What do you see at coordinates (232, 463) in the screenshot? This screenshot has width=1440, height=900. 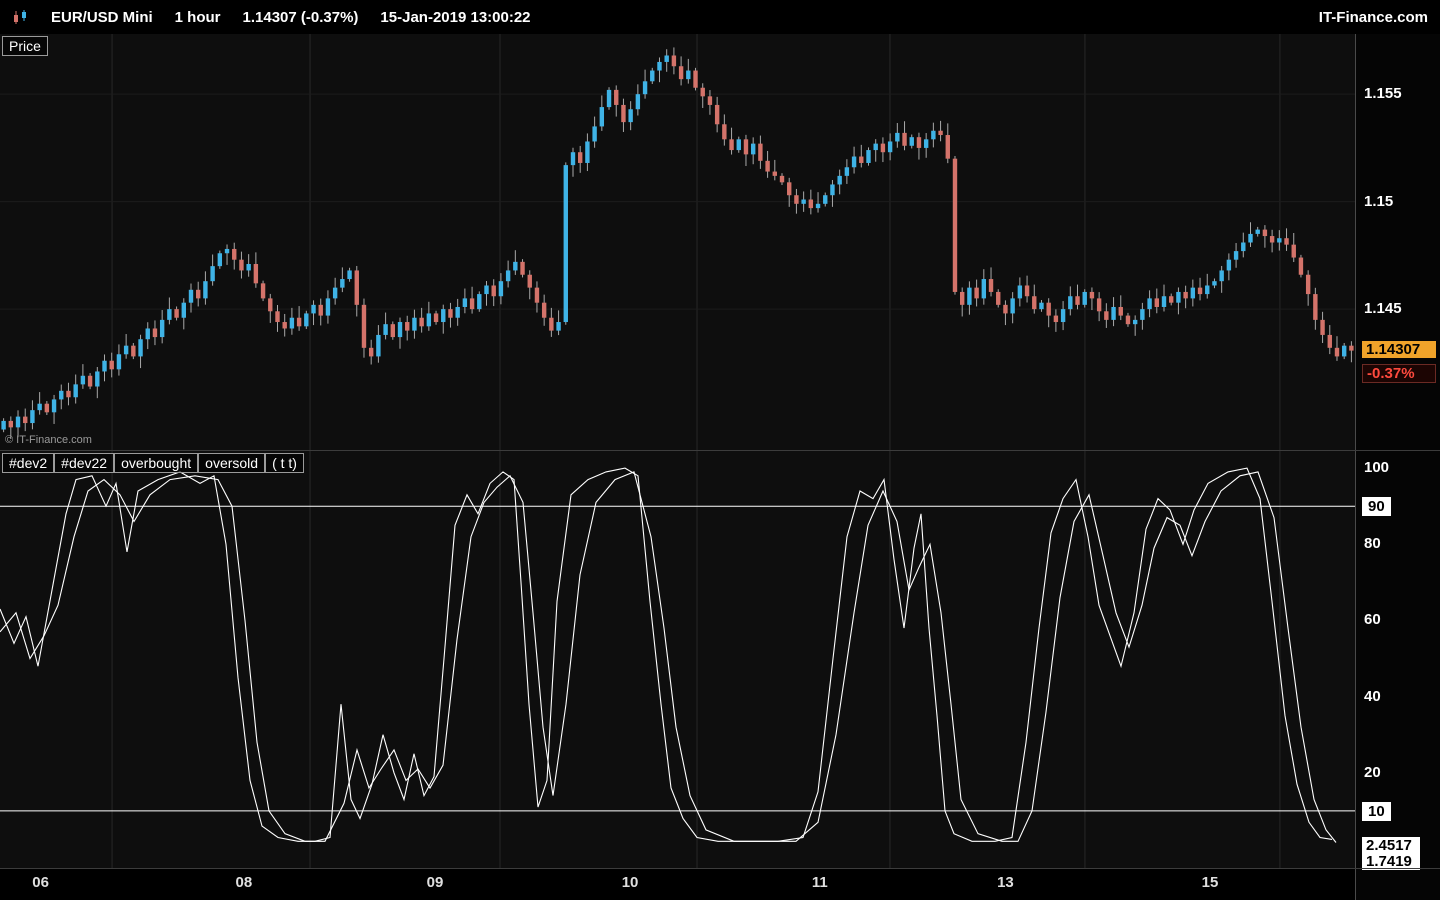 I see `legend-item: oversold` at bounding box center [232, 463].